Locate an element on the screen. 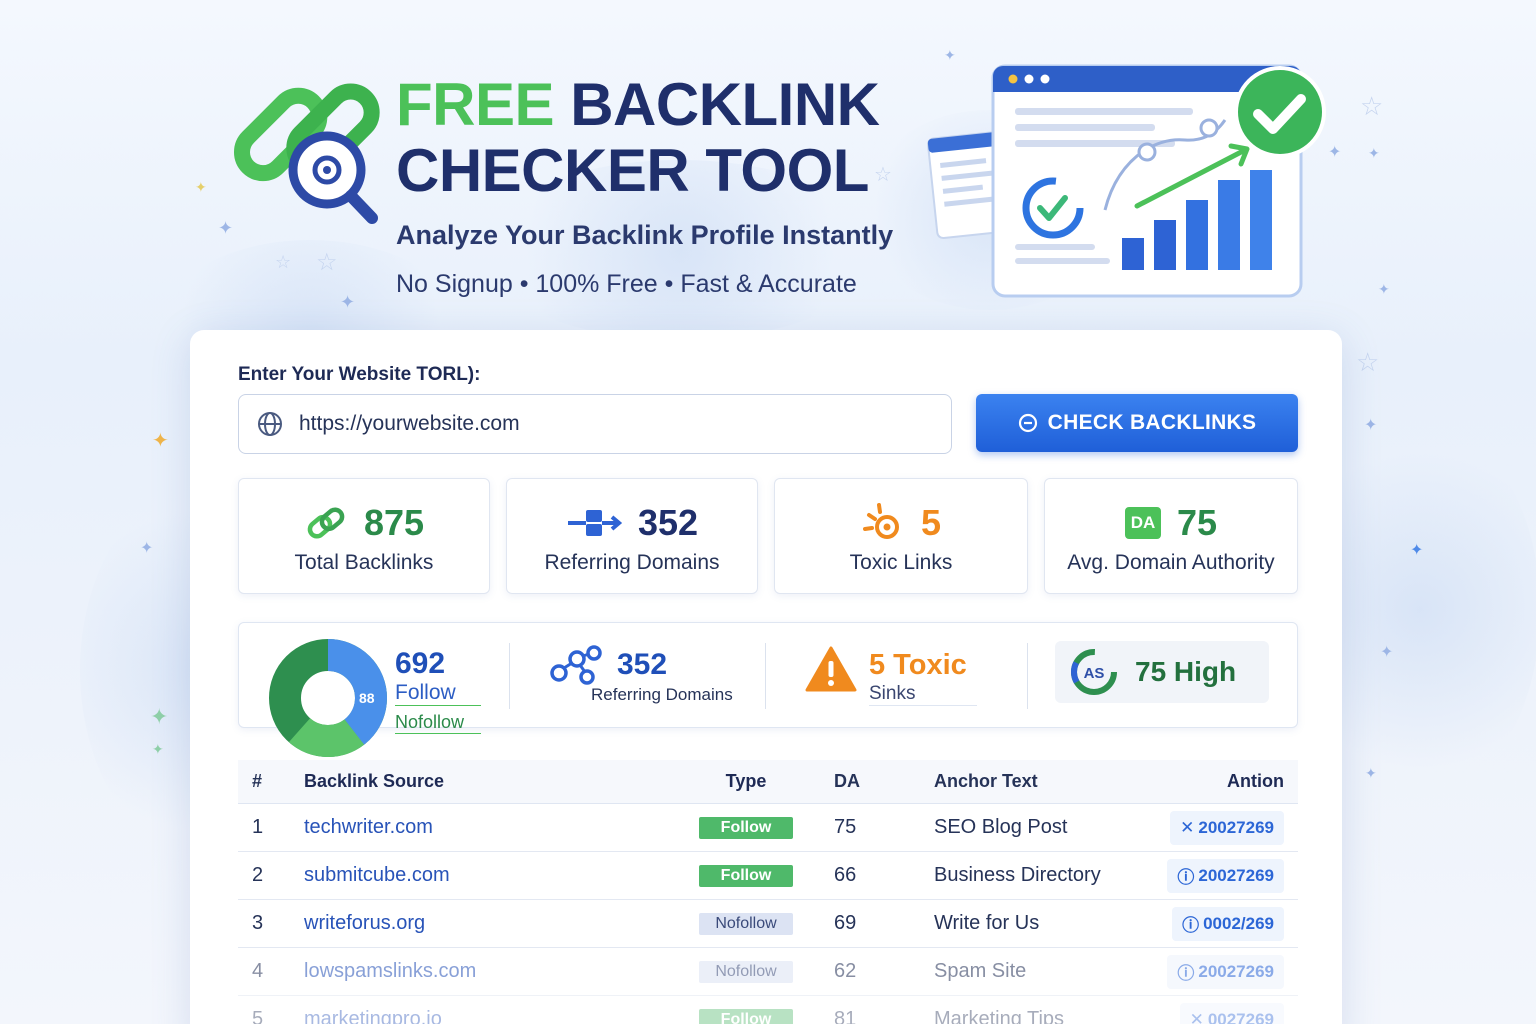 Image resolution: width=1536 pixels, height=1024 pixels. row-action: ⓘ 0002/269 is located at coordinates (1233, 923).